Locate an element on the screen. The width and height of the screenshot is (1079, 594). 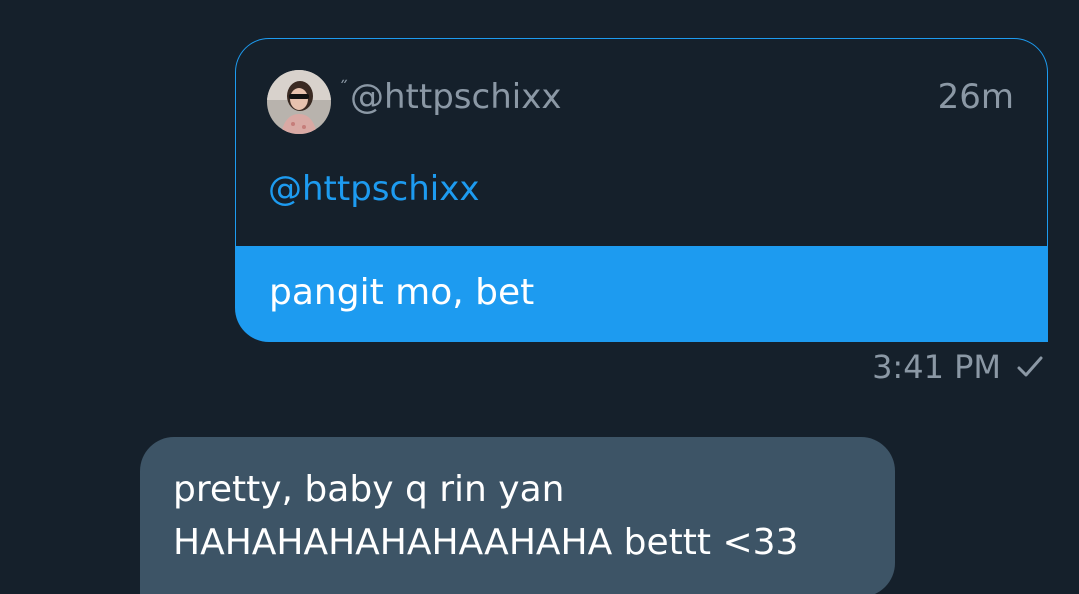
received-message-line: pretty, baby q rin yan is located at coordinates (369, 489).